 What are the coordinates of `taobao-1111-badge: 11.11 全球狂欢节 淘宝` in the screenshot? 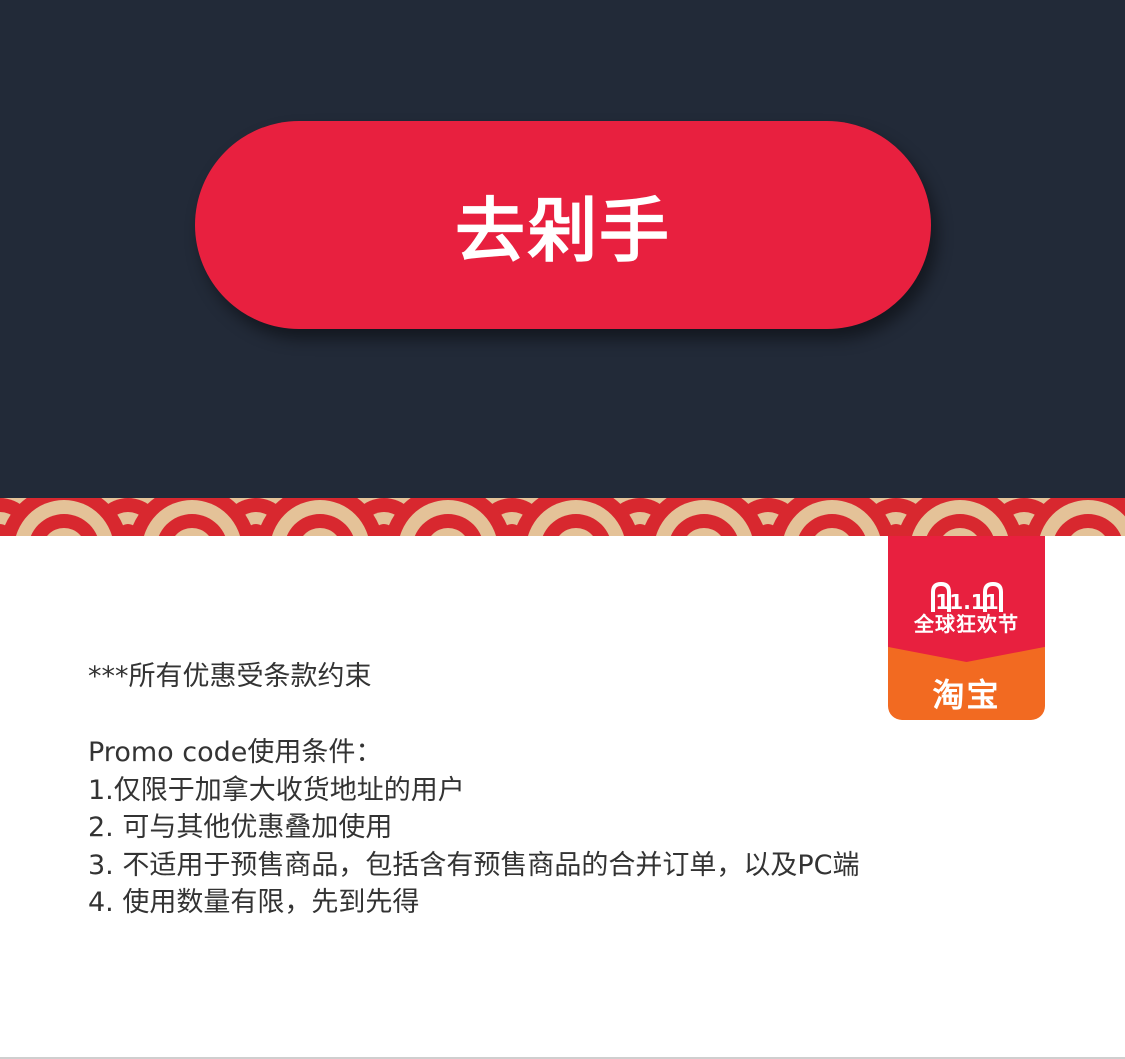 It's located at (966, 628).